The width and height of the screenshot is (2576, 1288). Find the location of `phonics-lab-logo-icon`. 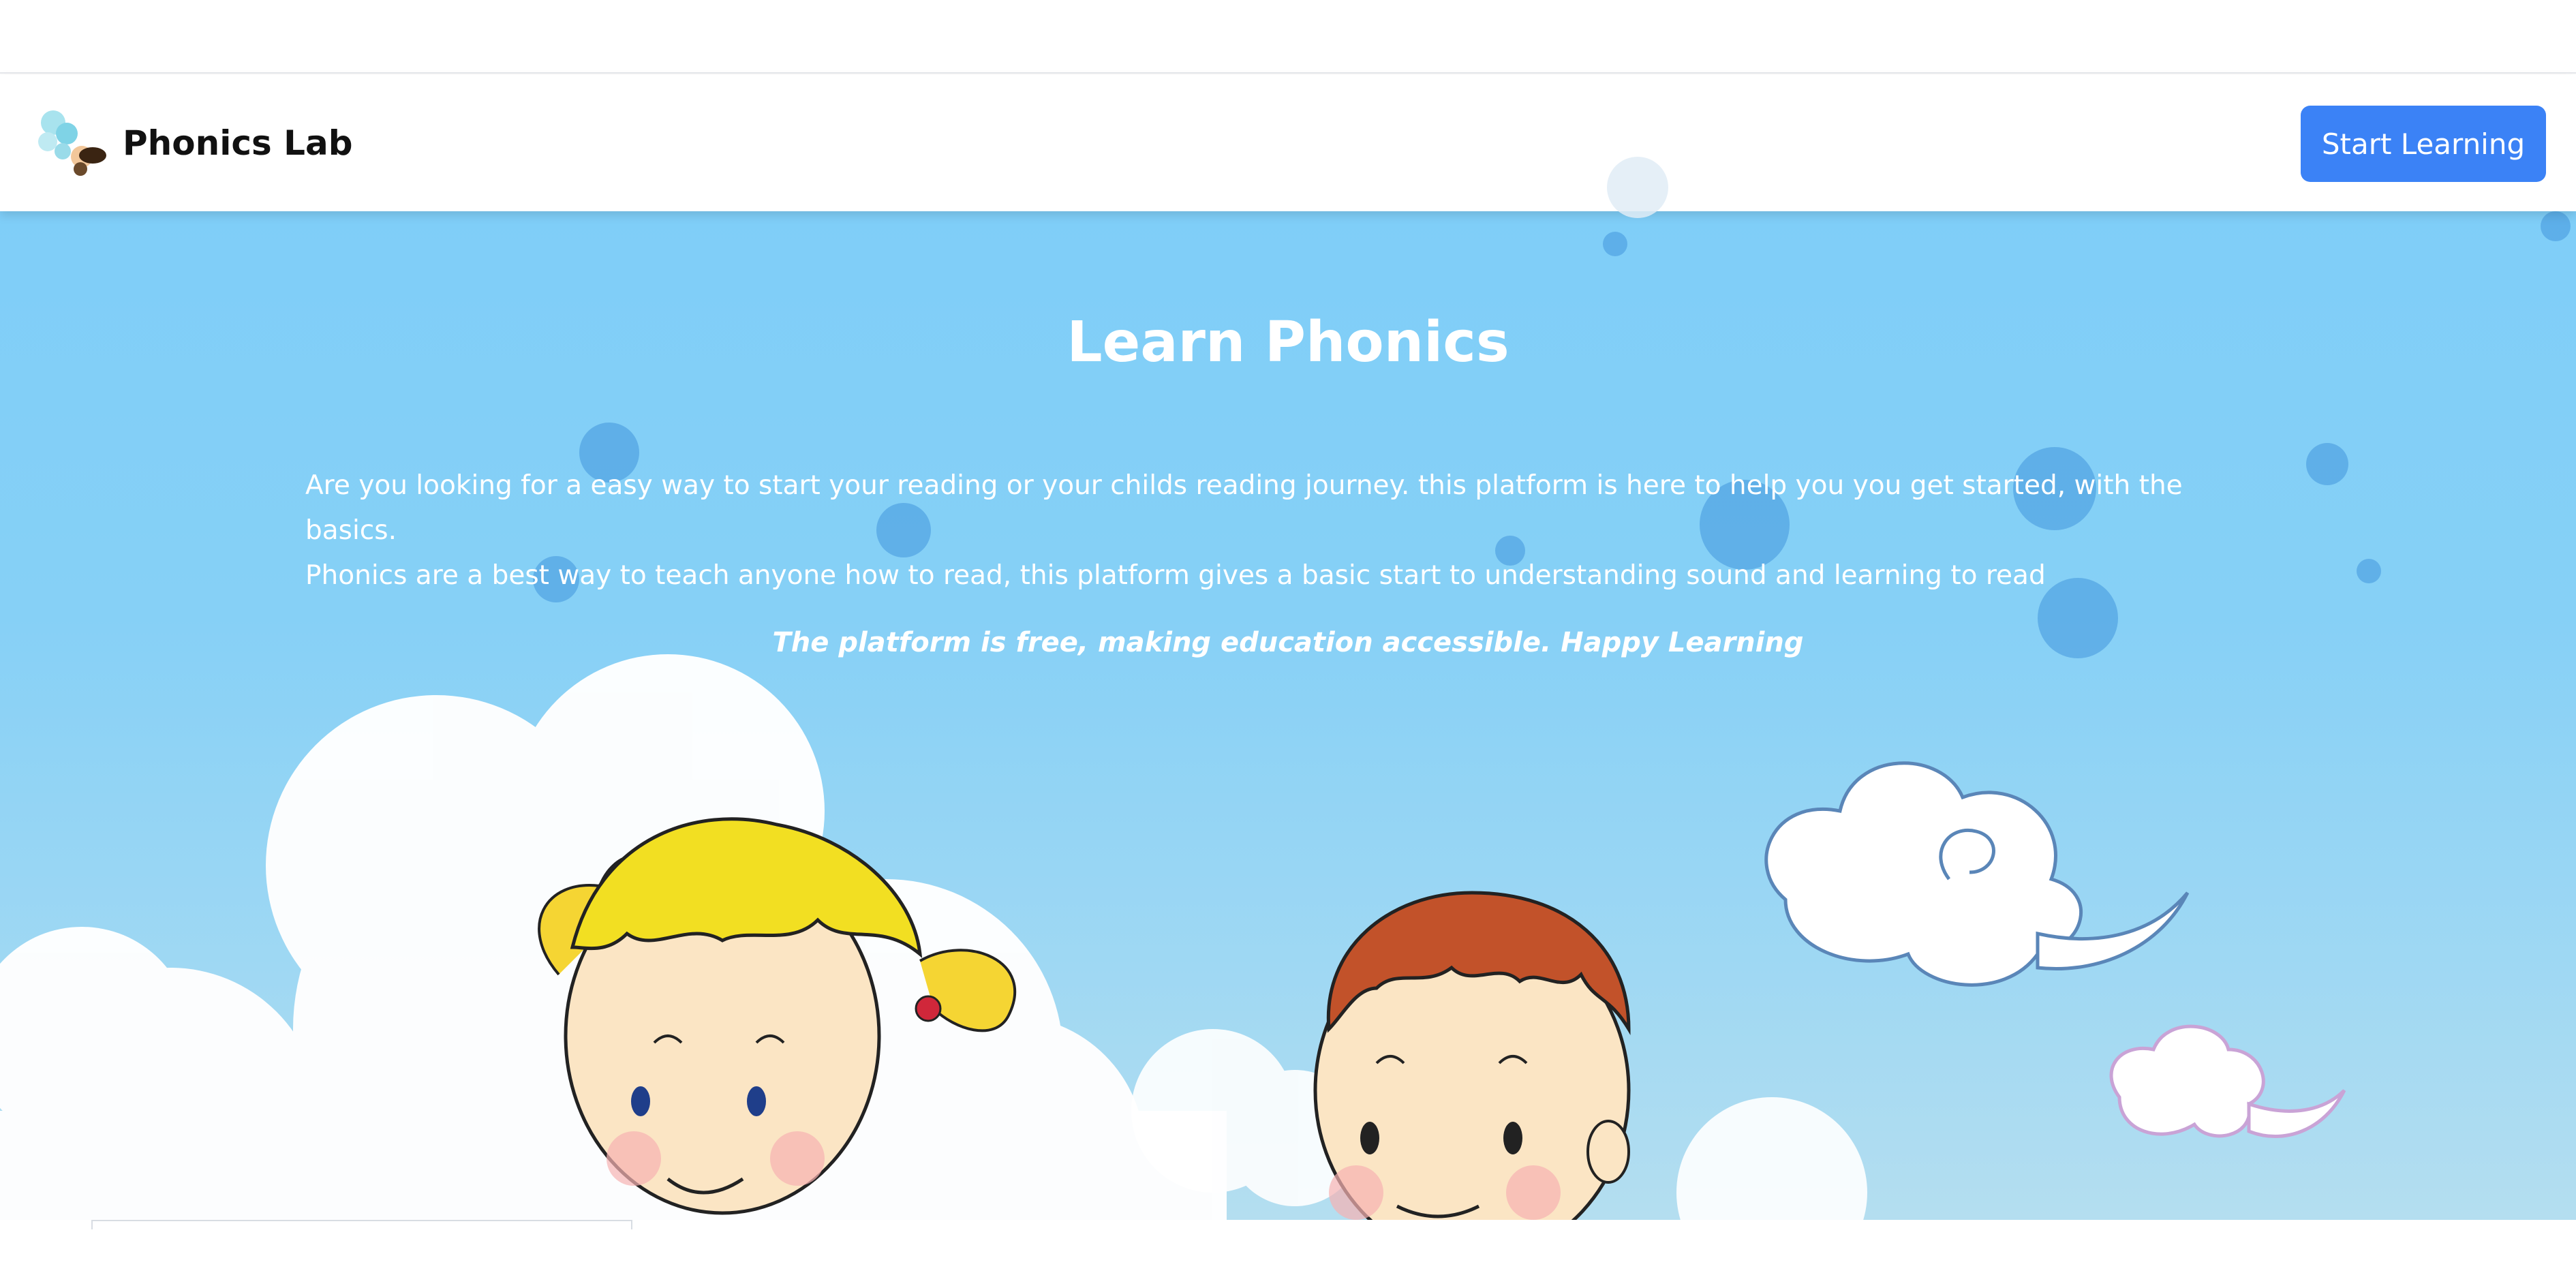

phonics-lab-logo-icon is located at coordinates (68, 143).